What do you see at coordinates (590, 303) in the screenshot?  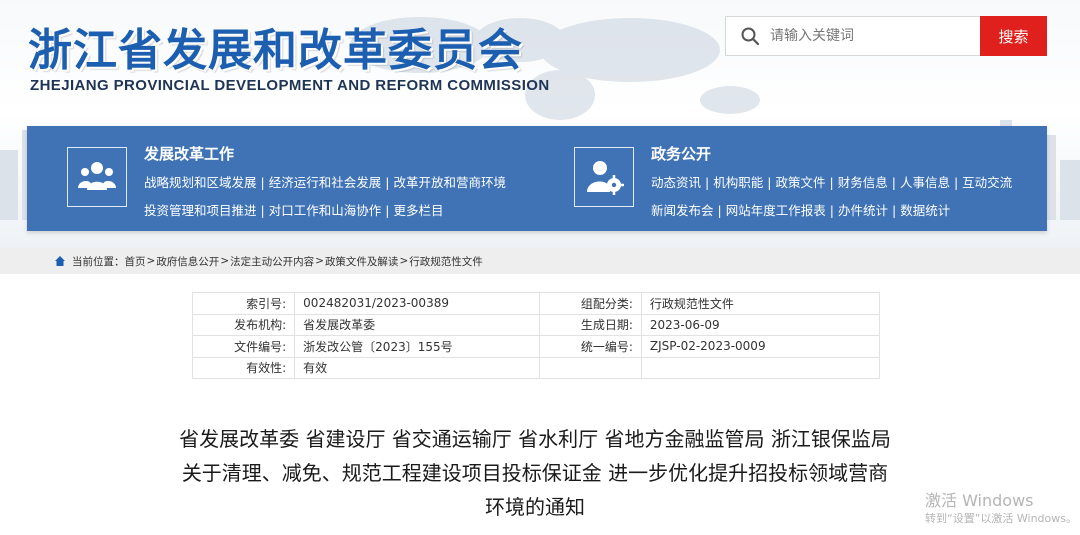 I see `meta-key: 组配分类:` at bounding box center [590, 303].